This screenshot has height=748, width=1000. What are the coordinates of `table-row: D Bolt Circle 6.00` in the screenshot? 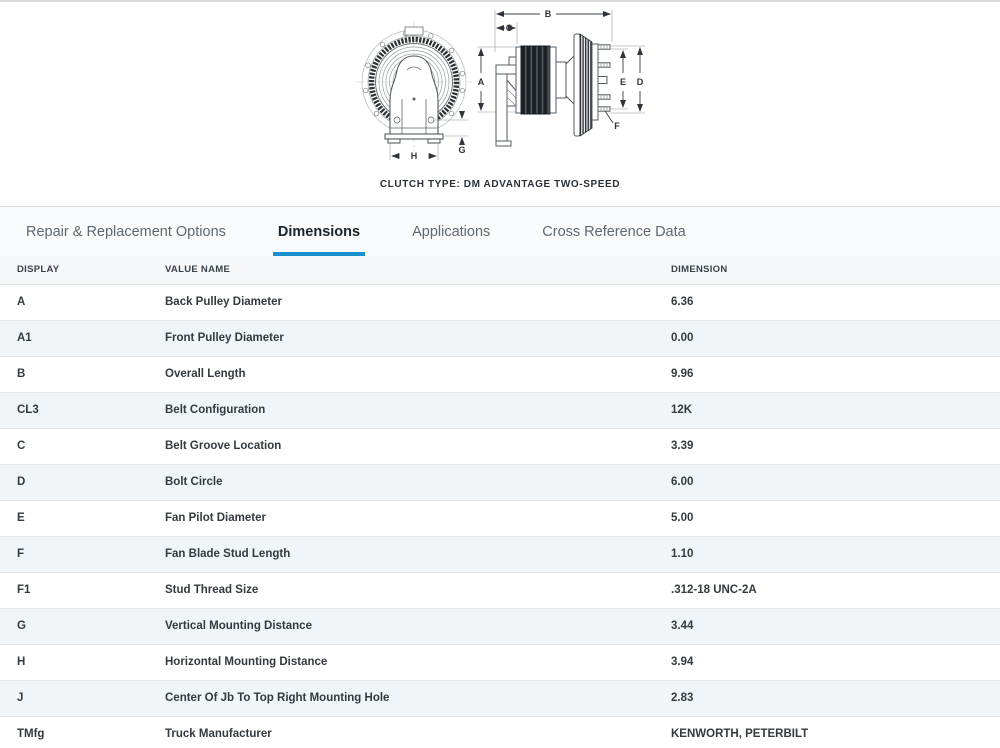 It's located at (500, 482).